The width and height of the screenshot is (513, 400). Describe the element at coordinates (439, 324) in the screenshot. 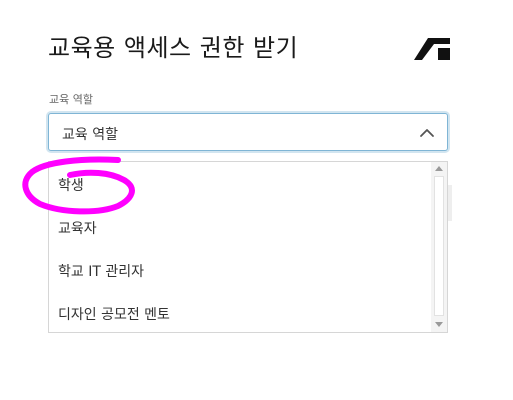

I see `scroll-down-arrow-icon` at that location.